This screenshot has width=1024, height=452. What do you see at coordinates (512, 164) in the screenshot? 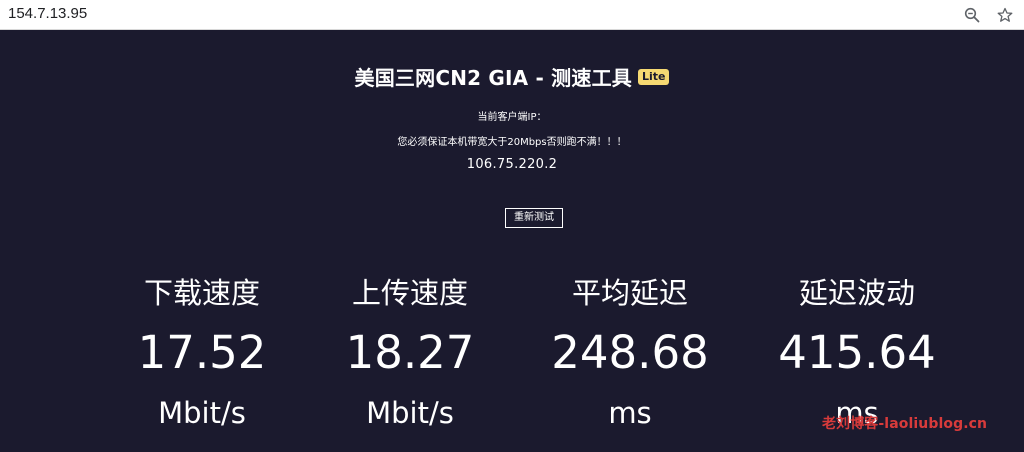
I see `client-ip-value: 106.75.220.2` at bounding box center [512, 164].